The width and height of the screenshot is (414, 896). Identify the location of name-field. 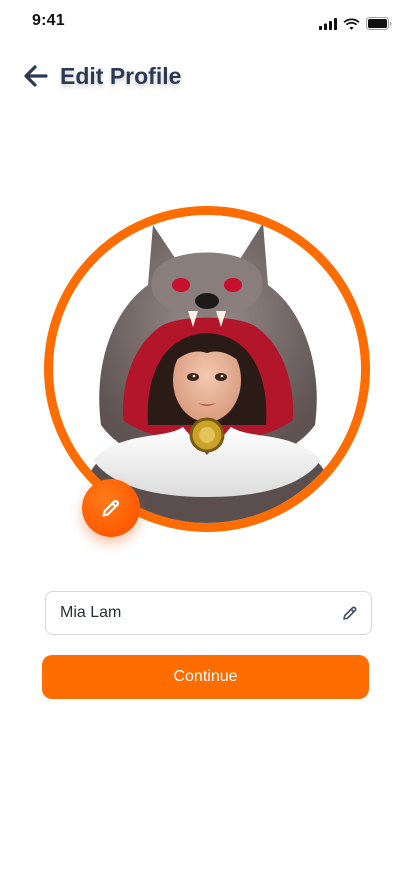
(208, 613).